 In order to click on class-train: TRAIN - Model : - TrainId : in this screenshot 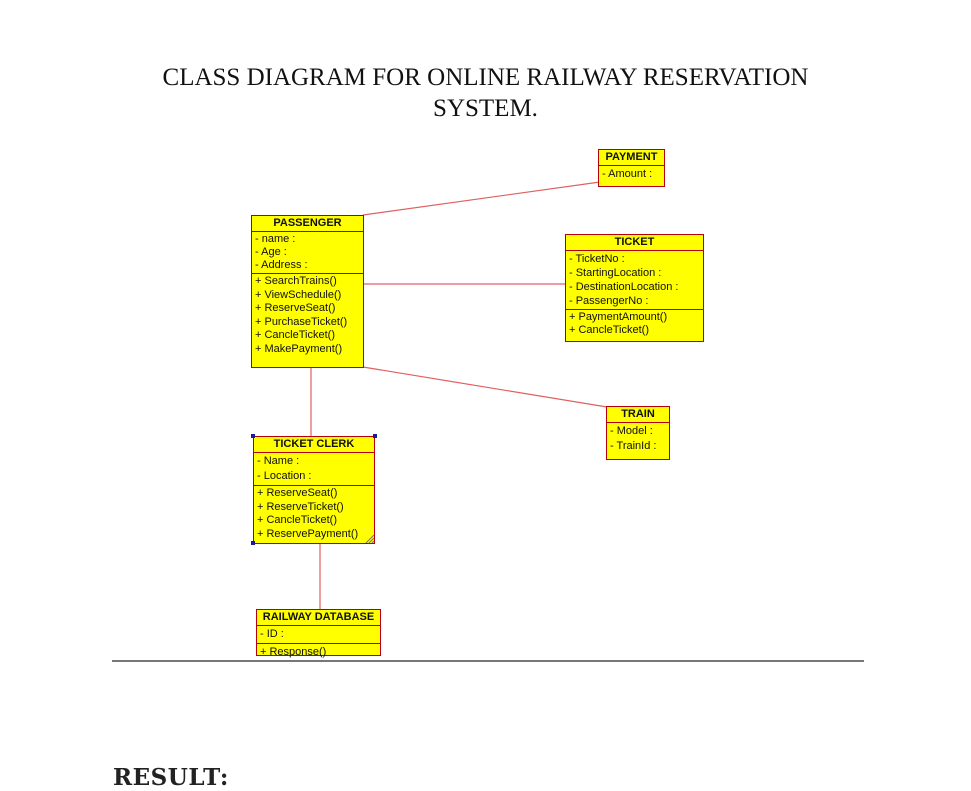, I will do `click(638, 433)`.